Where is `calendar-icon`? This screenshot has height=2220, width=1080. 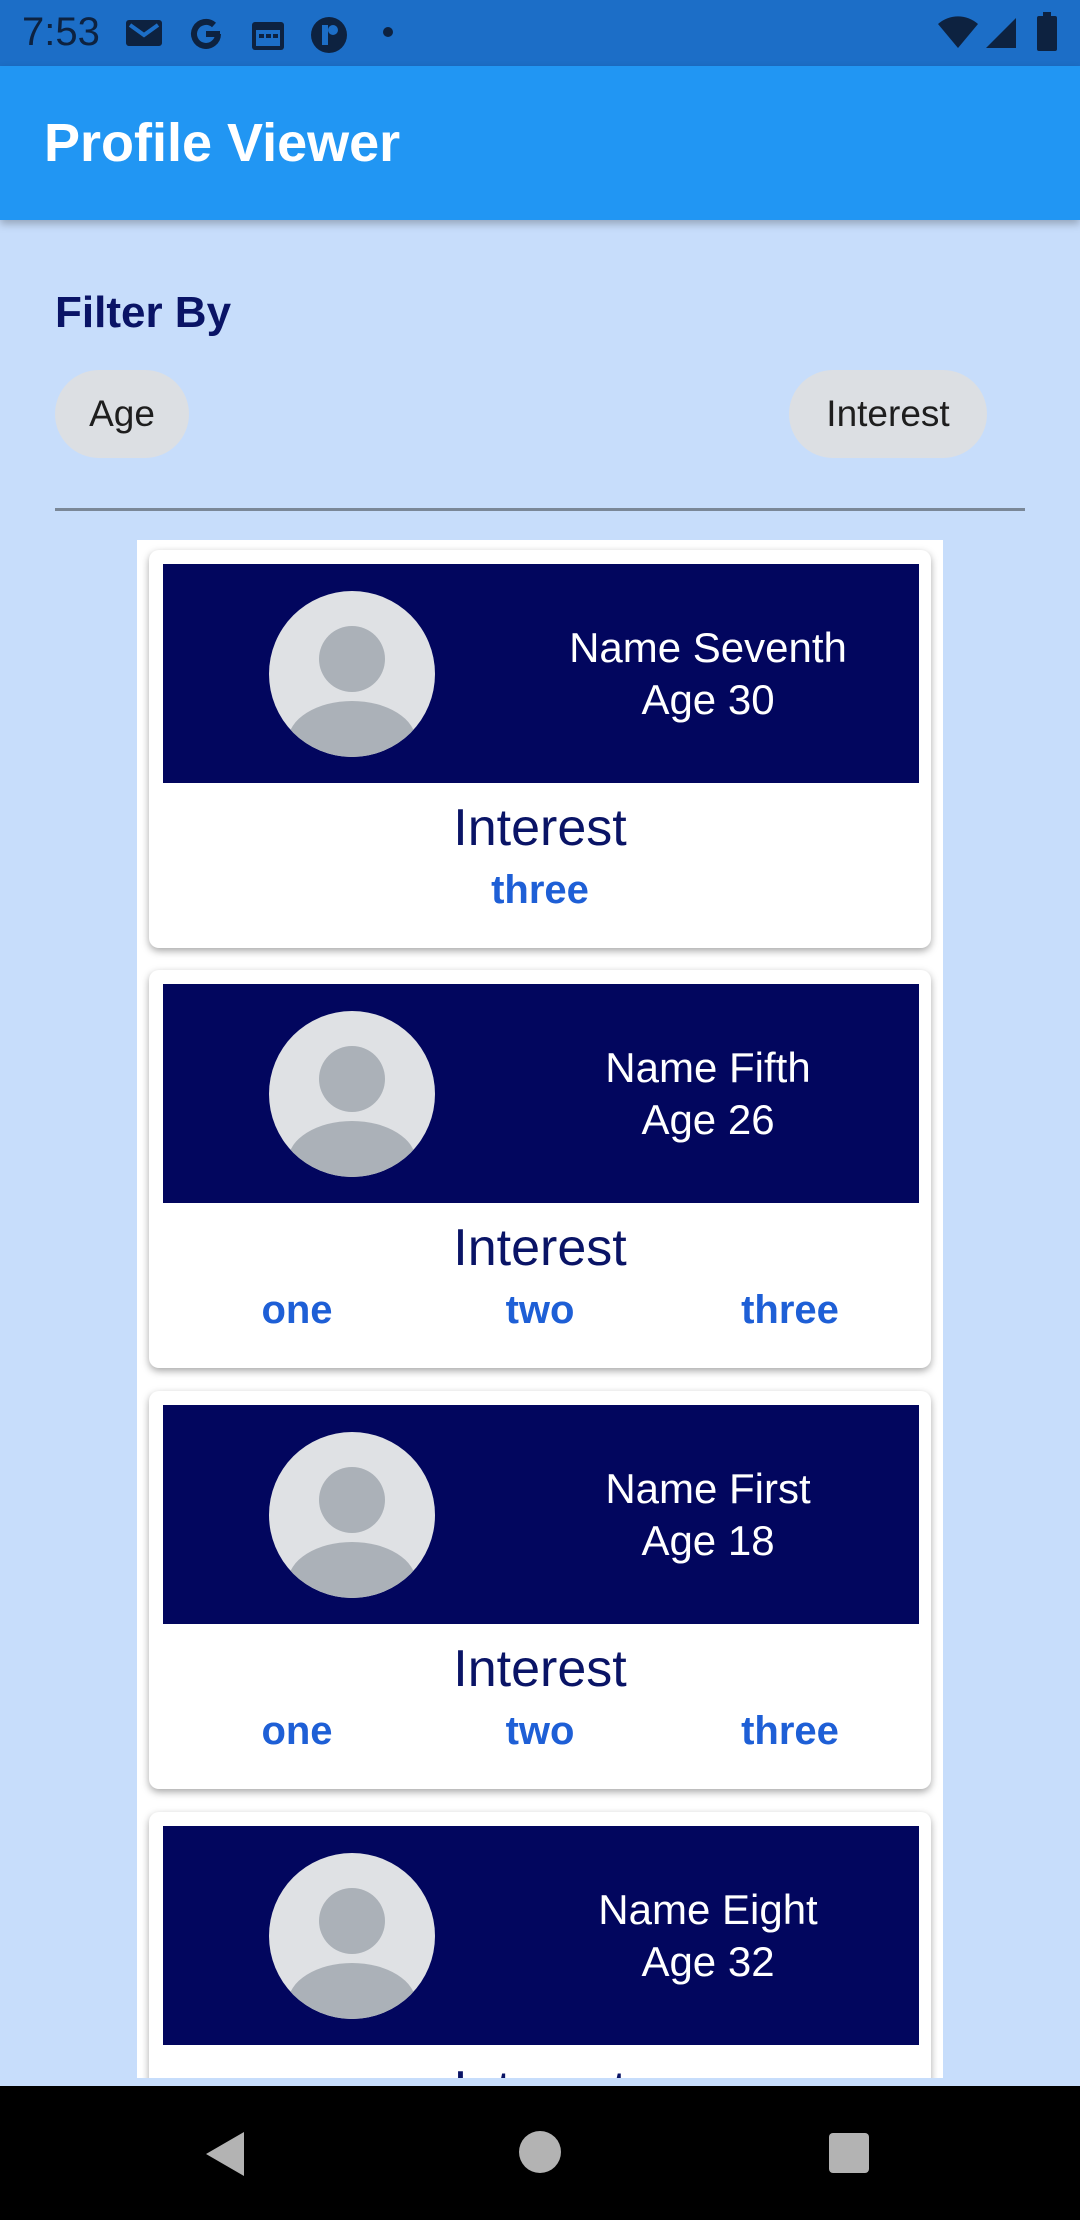 calendar-icon is located at coordinates (268, 34).